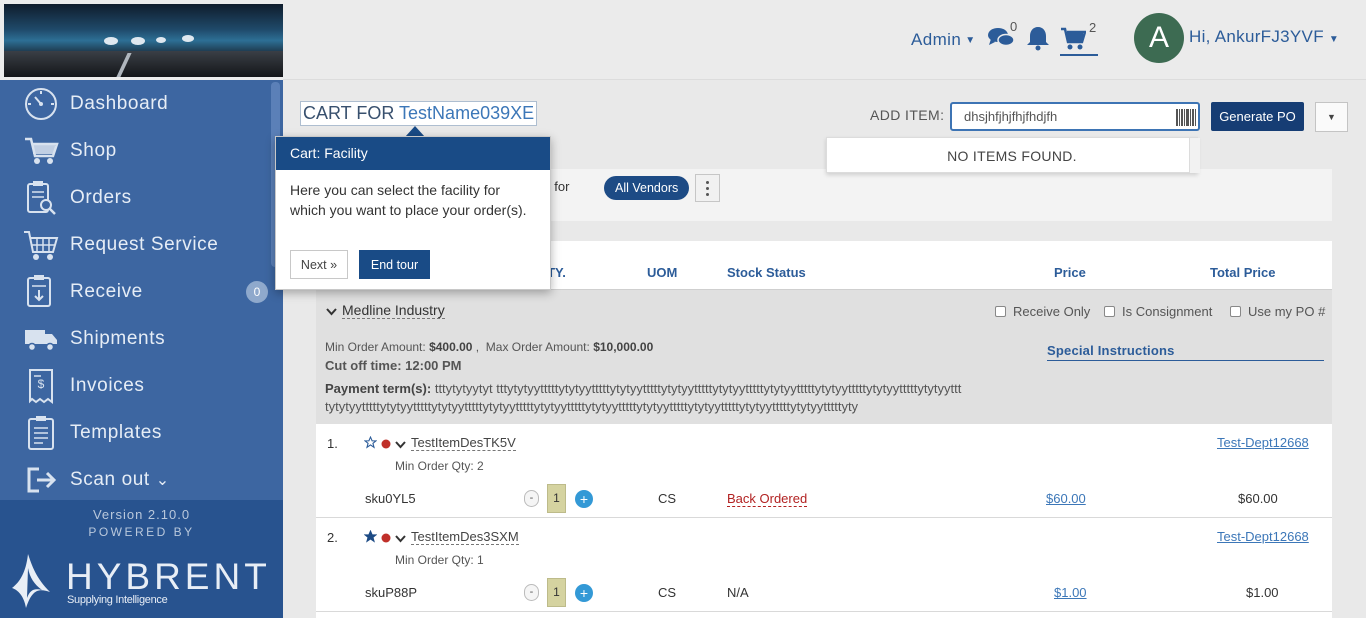 The height and width of the screenshot is (618, 1366). What do you see at coordinates (824, 40) in the screenshot?
I see `top-header: Admin ▼ 0 2 A Hi, AnkurFJ3YVF ▼` at bounding box center [824, 40].